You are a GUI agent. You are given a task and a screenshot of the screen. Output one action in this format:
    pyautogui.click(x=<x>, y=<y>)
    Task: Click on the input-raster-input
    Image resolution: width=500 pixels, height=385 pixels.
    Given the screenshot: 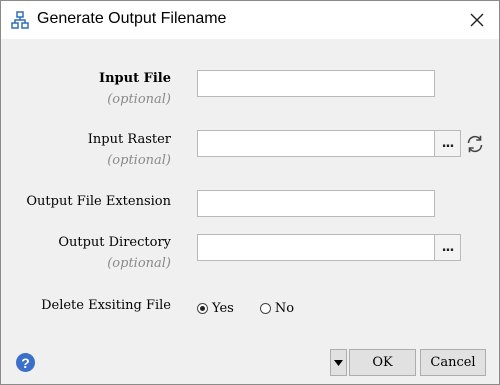 What is the action you would take?
    pyautogui.click(x=316, y=143)
    